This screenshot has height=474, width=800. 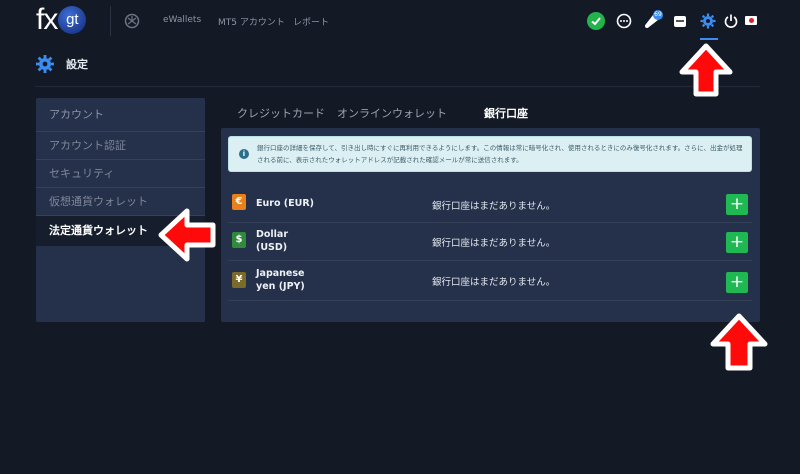 I want to click on gear-icon, so click(x=708, y=21).